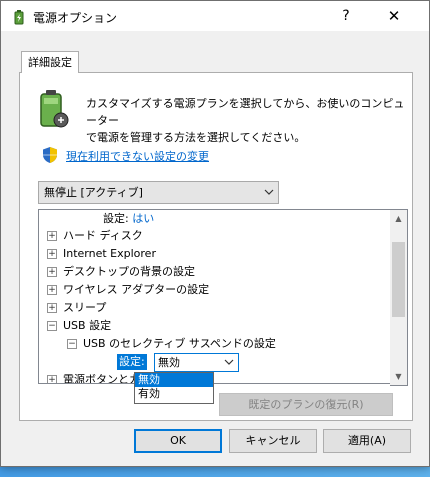  What do you see at coordinates (116, 218) in the screenshot?
I see `setting-label: 設定:` at bounding box center [116, 218].